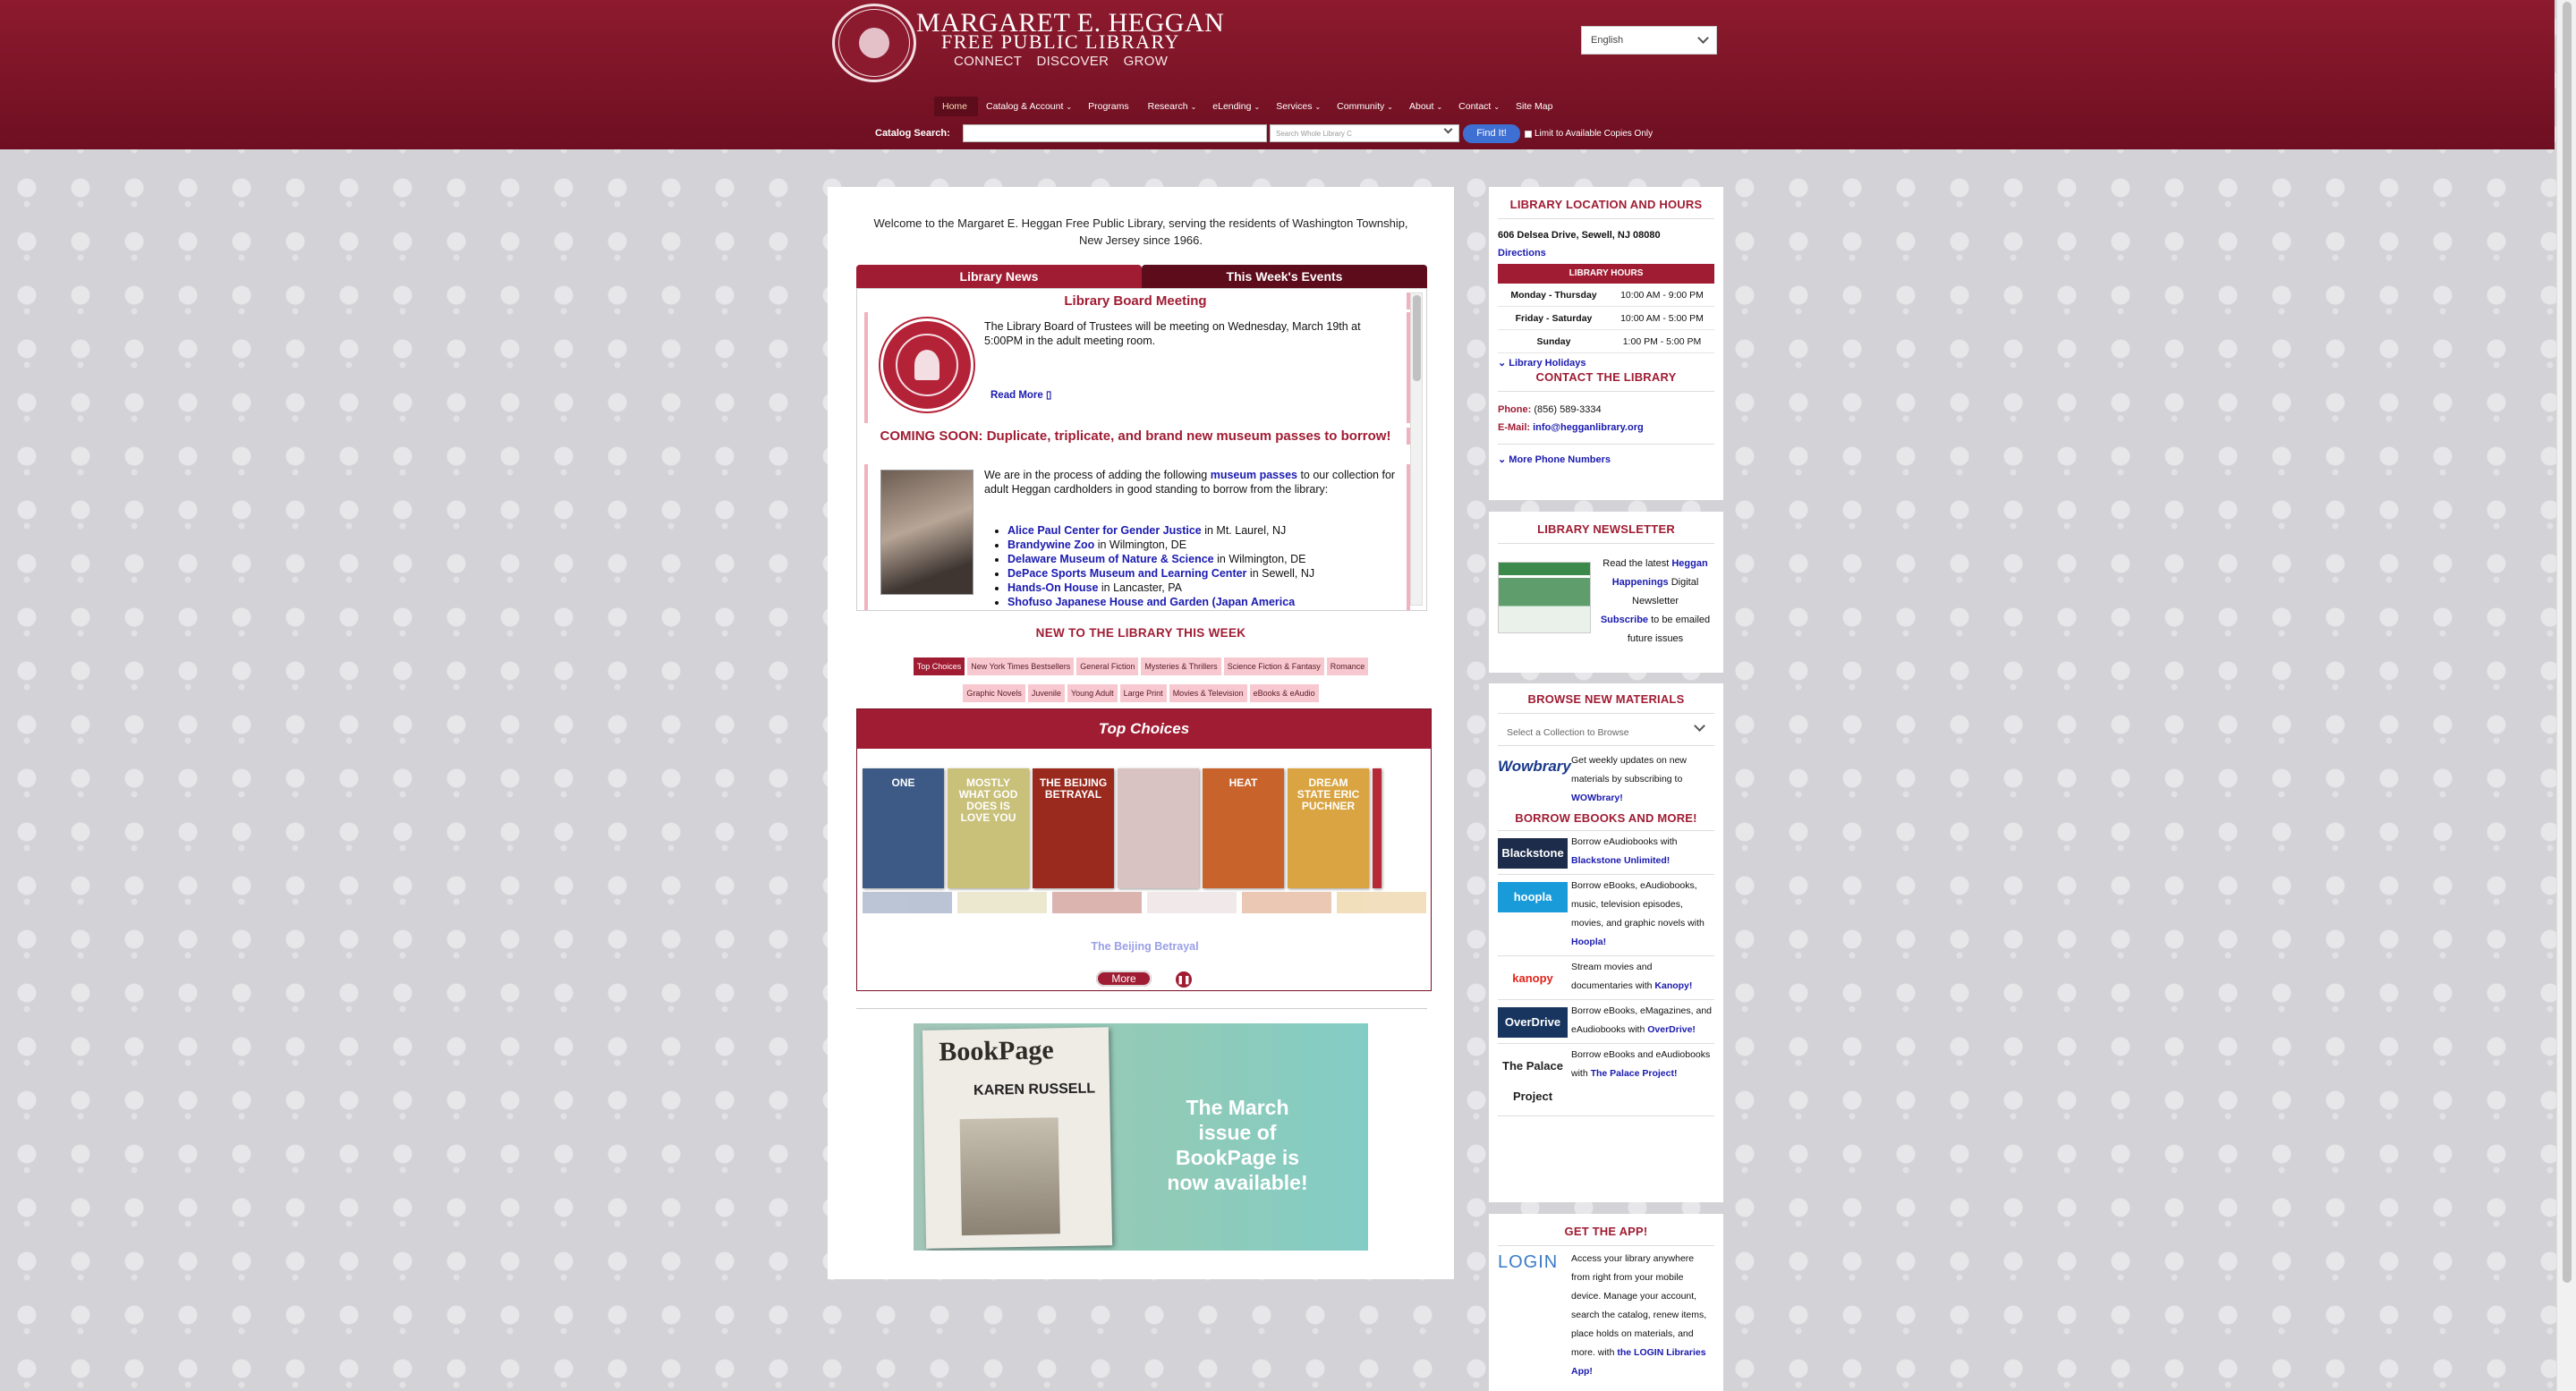 The image size is (2576, 1391). What do you see at coordinates (1606, 1231) in the screenshot?
I see `app-heading: GET THE APP!` at bounding box center [1606, 1231].